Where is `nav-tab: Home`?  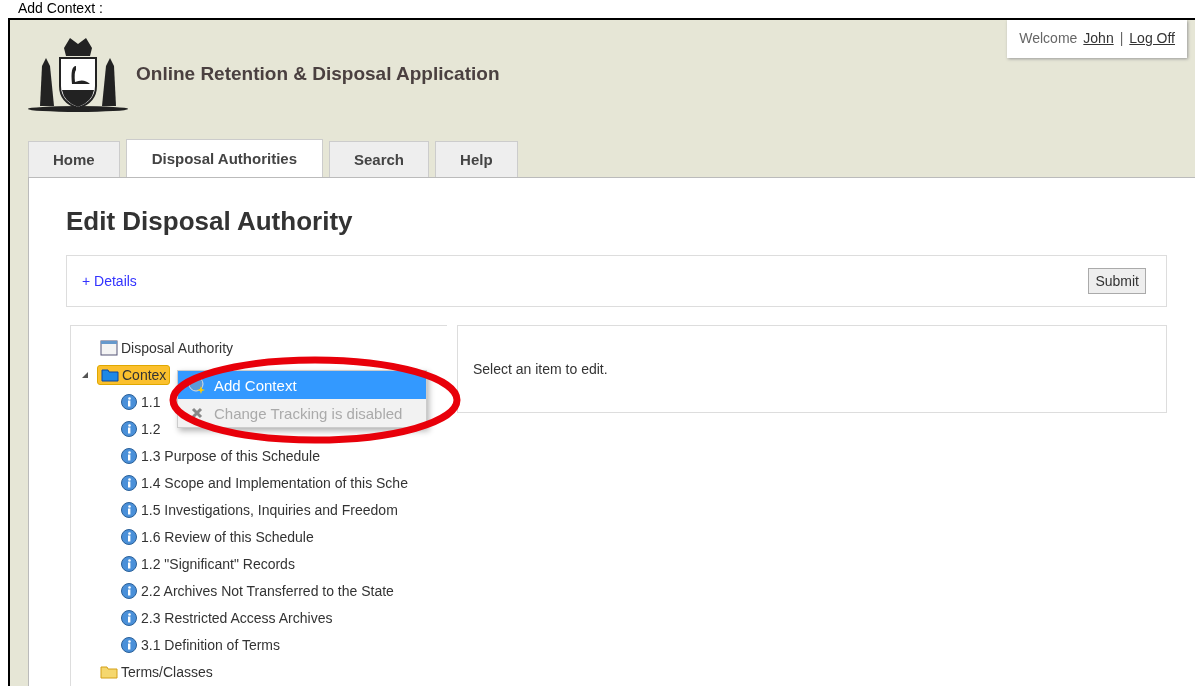 nav-tab: Home is located at coordinates (74, 159).